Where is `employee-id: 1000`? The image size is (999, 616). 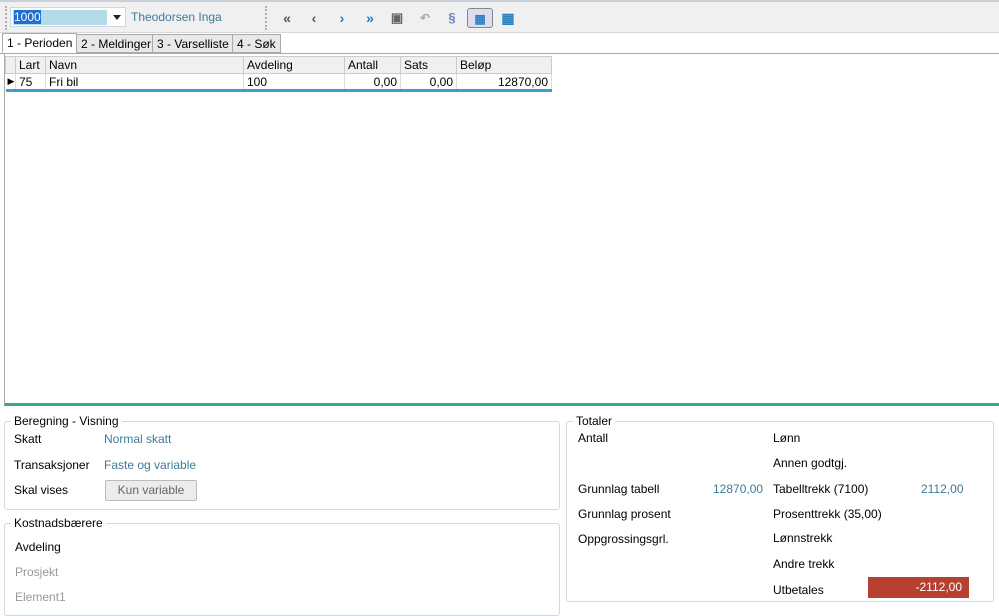
employee-id: 1000 is located at coordinates (27, 17).